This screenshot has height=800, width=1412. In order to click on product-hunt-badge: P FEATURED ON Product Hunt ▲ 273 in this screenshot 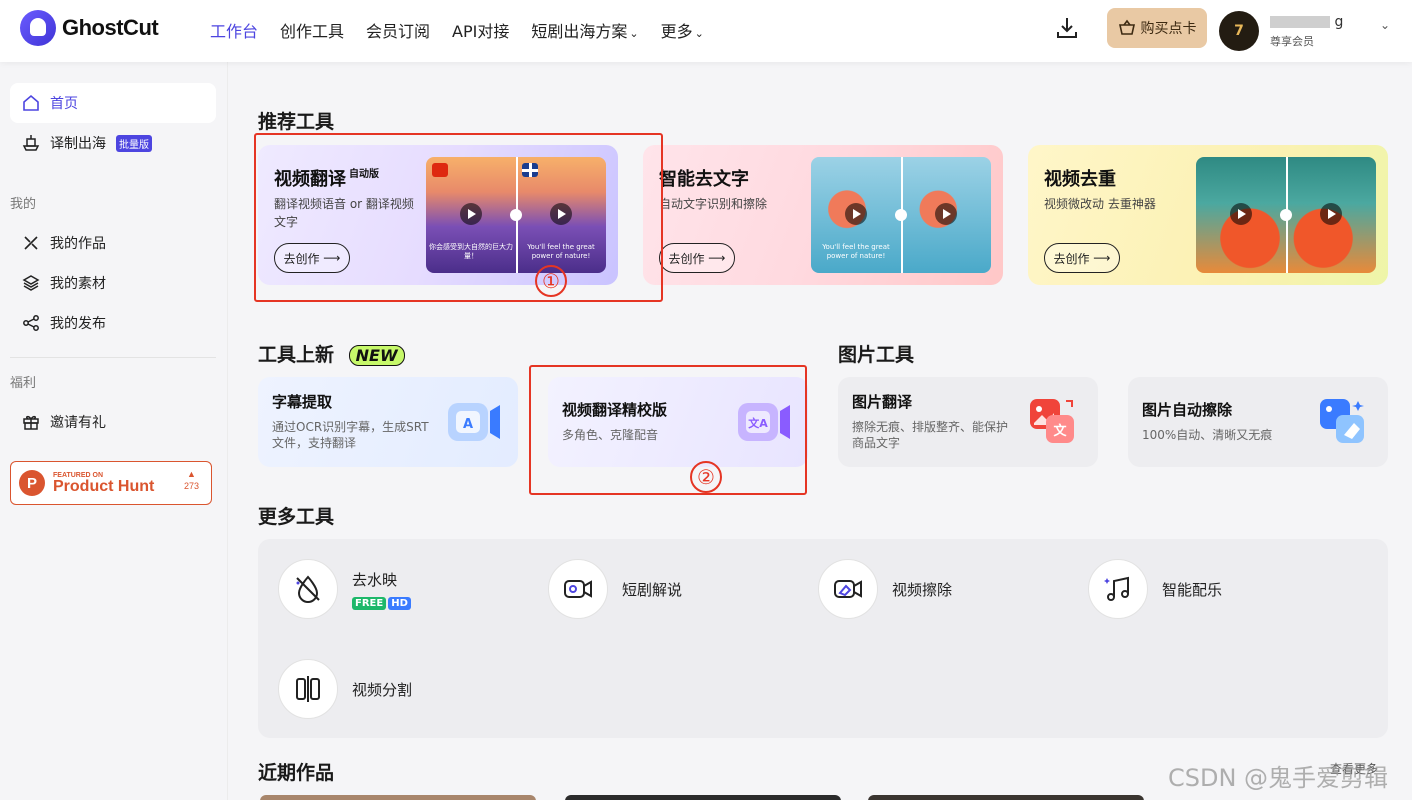, I will do `click(111, 483)`.